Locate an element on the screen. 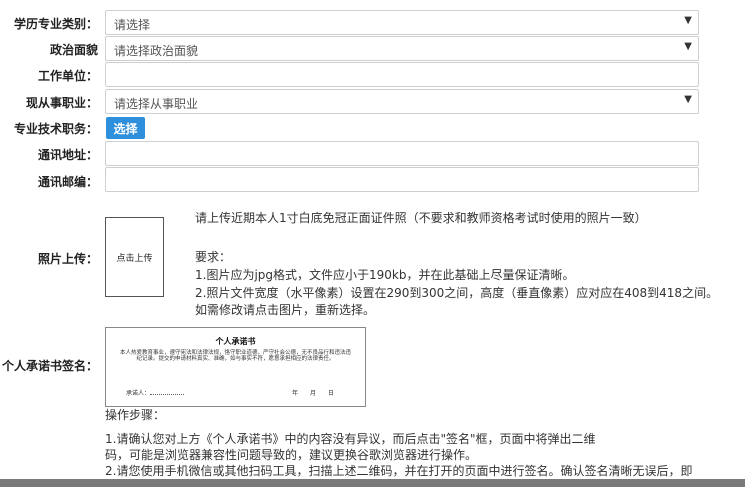 The image size is (745, 487). commitment-letter-signer: 承诺人： is located at coordinates (155, 392).